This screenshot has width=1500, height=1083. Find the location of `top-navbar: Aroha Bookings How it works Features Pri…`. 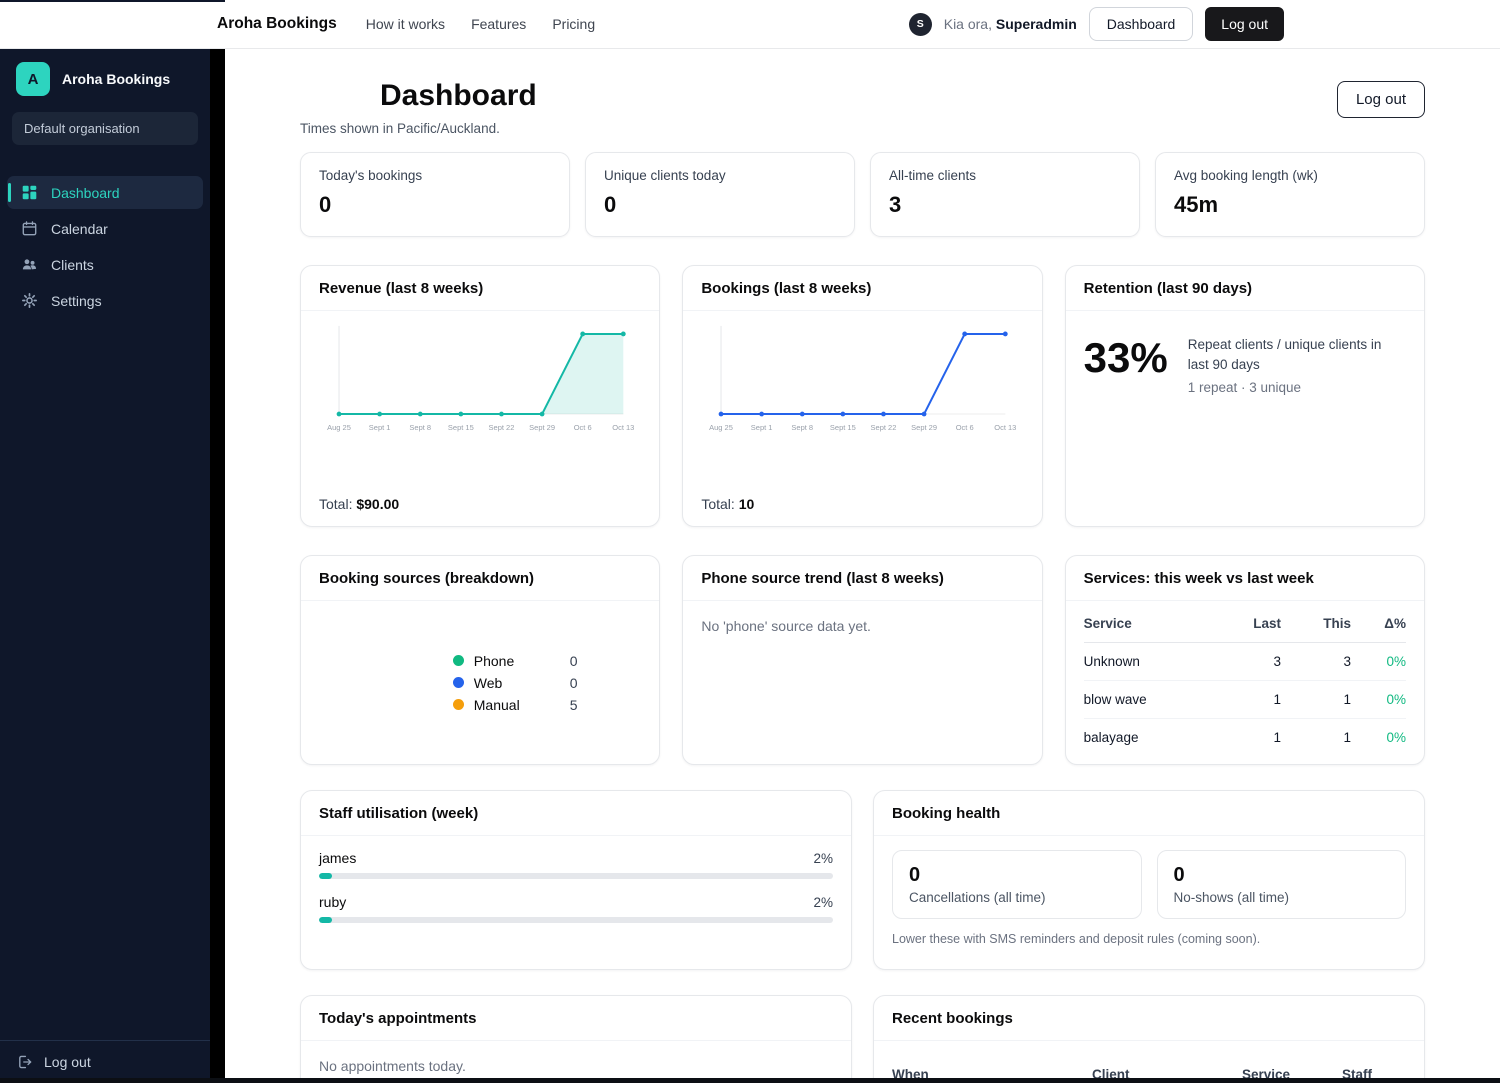

top-navbar: Aroha Bookings How it works Features Pri… is located at coordinates (750, 24).